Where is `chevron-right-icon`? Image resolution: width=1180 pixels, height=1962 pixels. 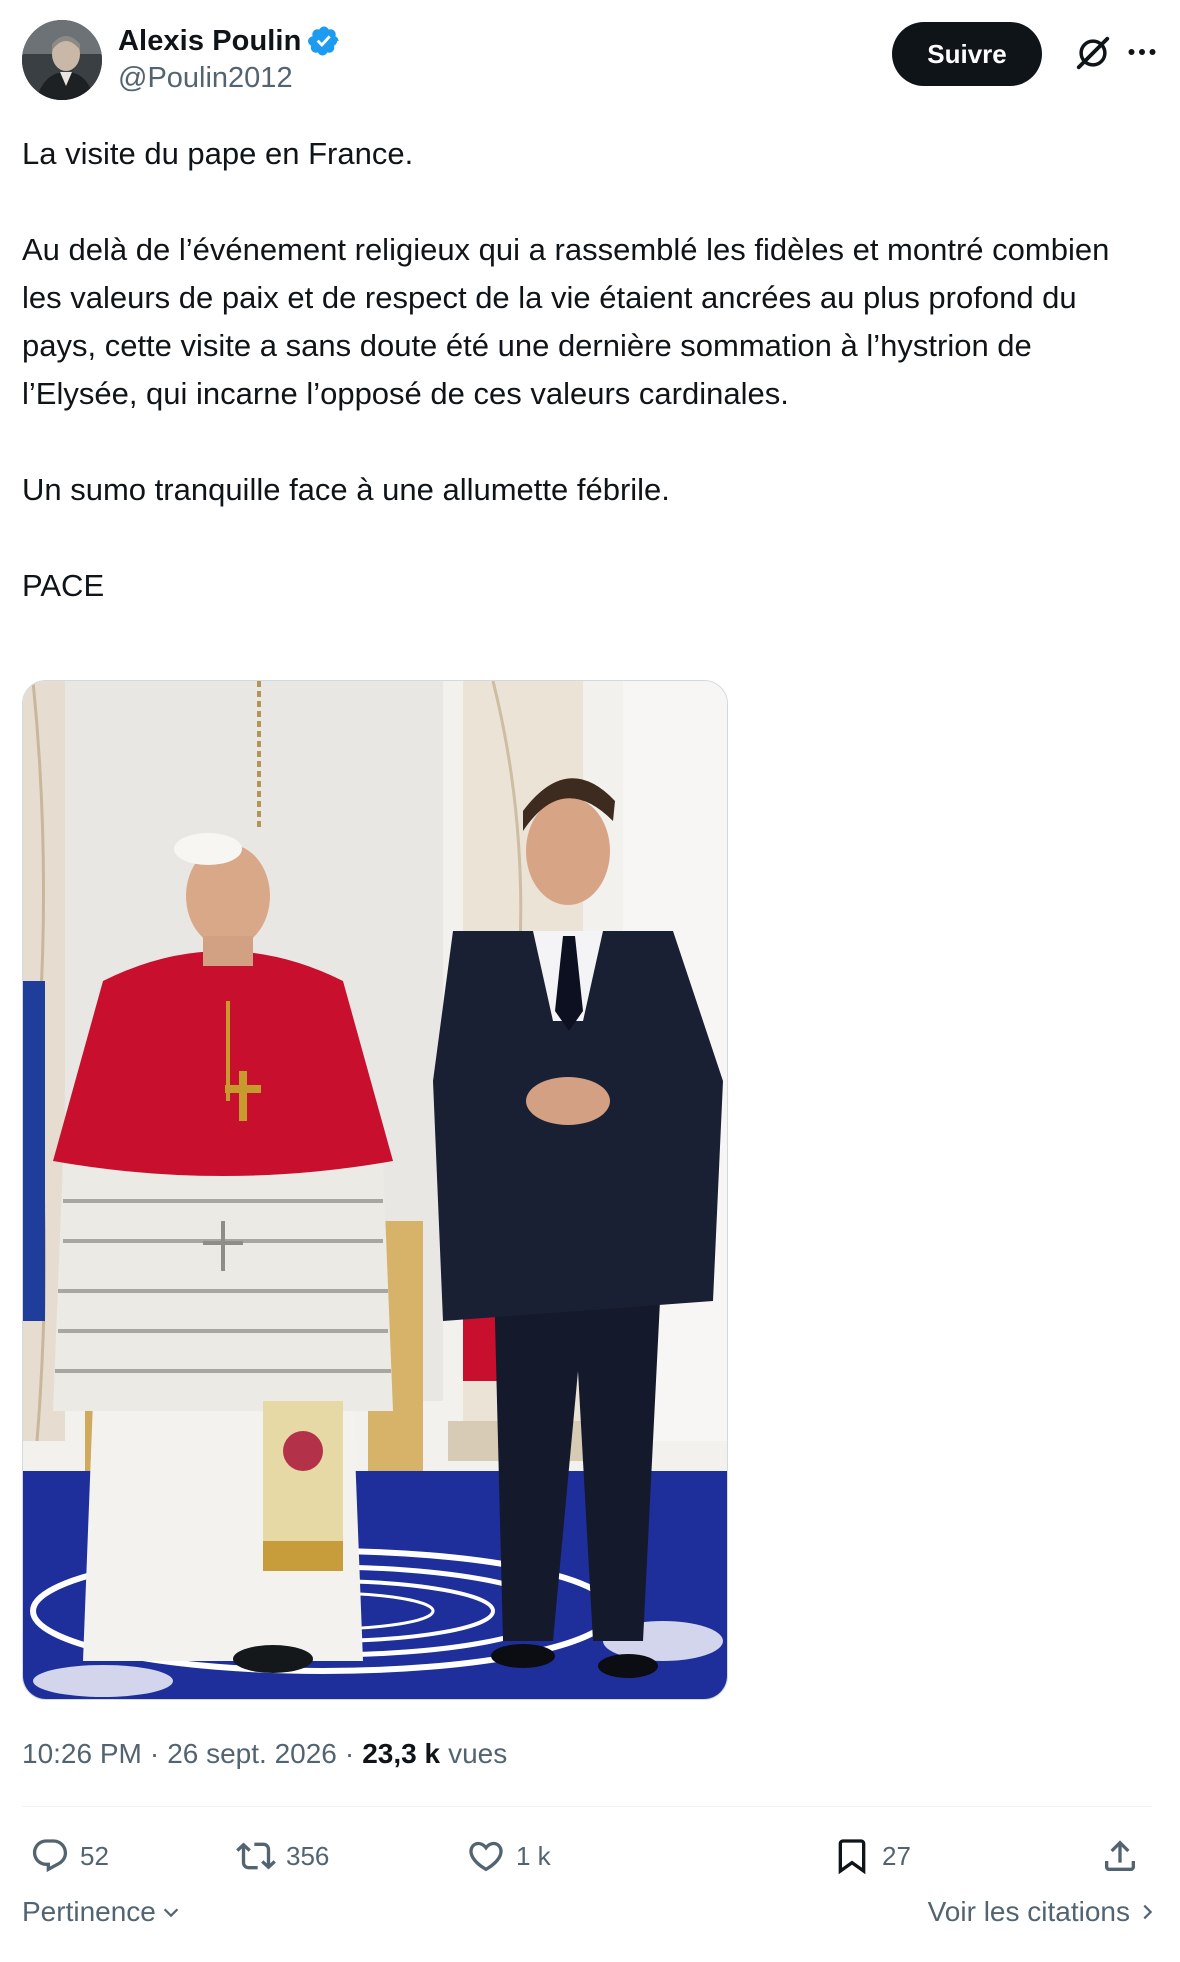 chevron-right-icon is located at coordinates (1148, 1912).